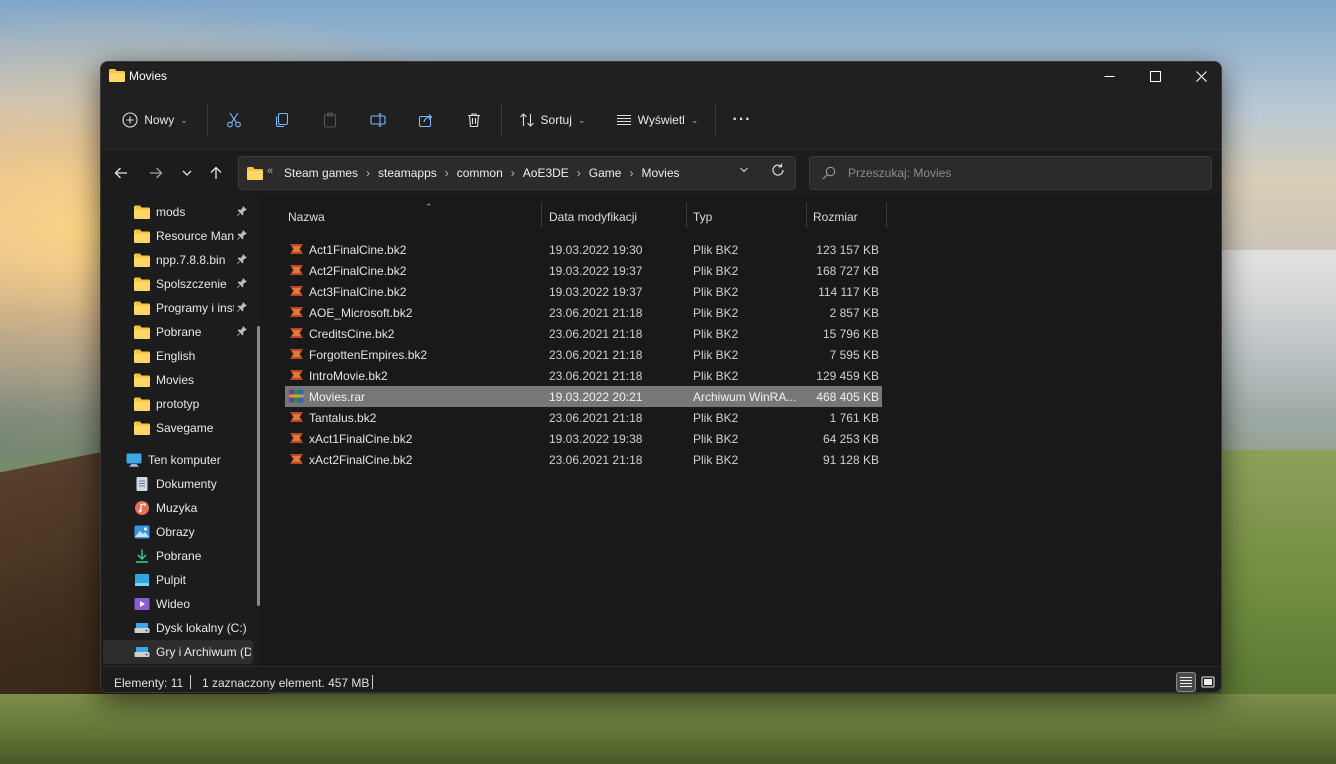 The height and width of the screenshot is (764, 1336). I want to click on sort-button: Sortuj ⌄, so click(552, 120).